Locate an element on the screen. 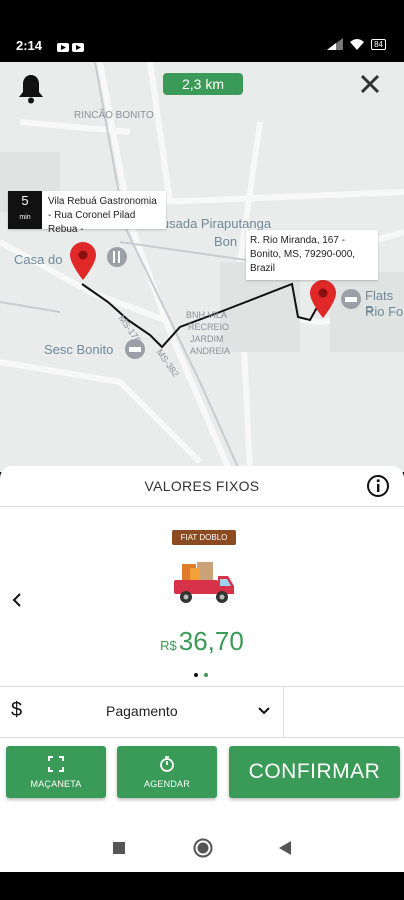 The height and width of the screenshot is (900, 404). payment-divider is located at coordinates (283, 712).